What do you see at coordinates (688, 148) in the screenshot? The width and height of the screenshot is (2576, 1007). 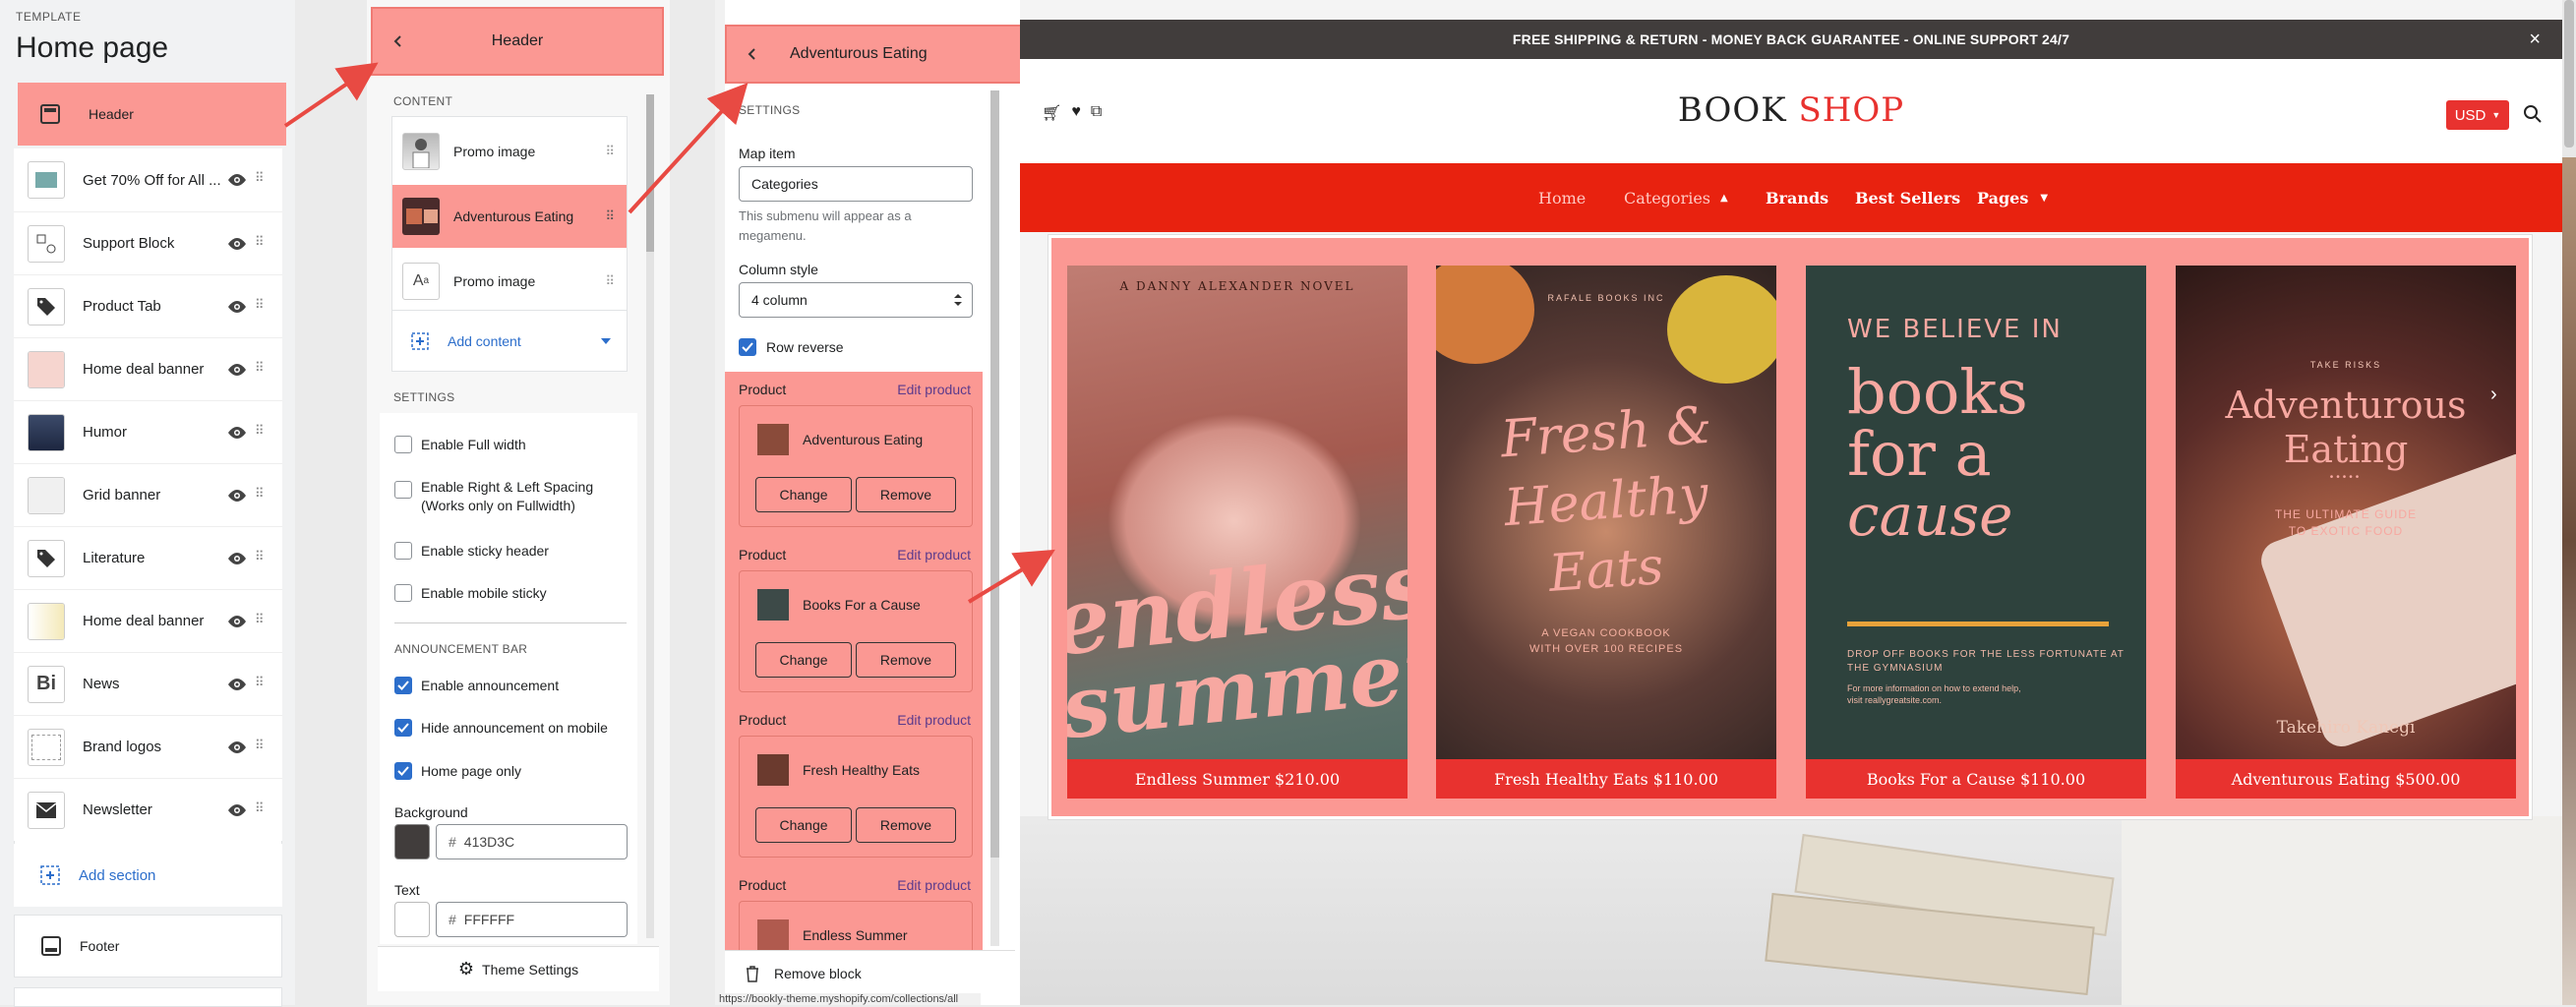 I see `arrow-adventurous` at bounding box center [688, 148].